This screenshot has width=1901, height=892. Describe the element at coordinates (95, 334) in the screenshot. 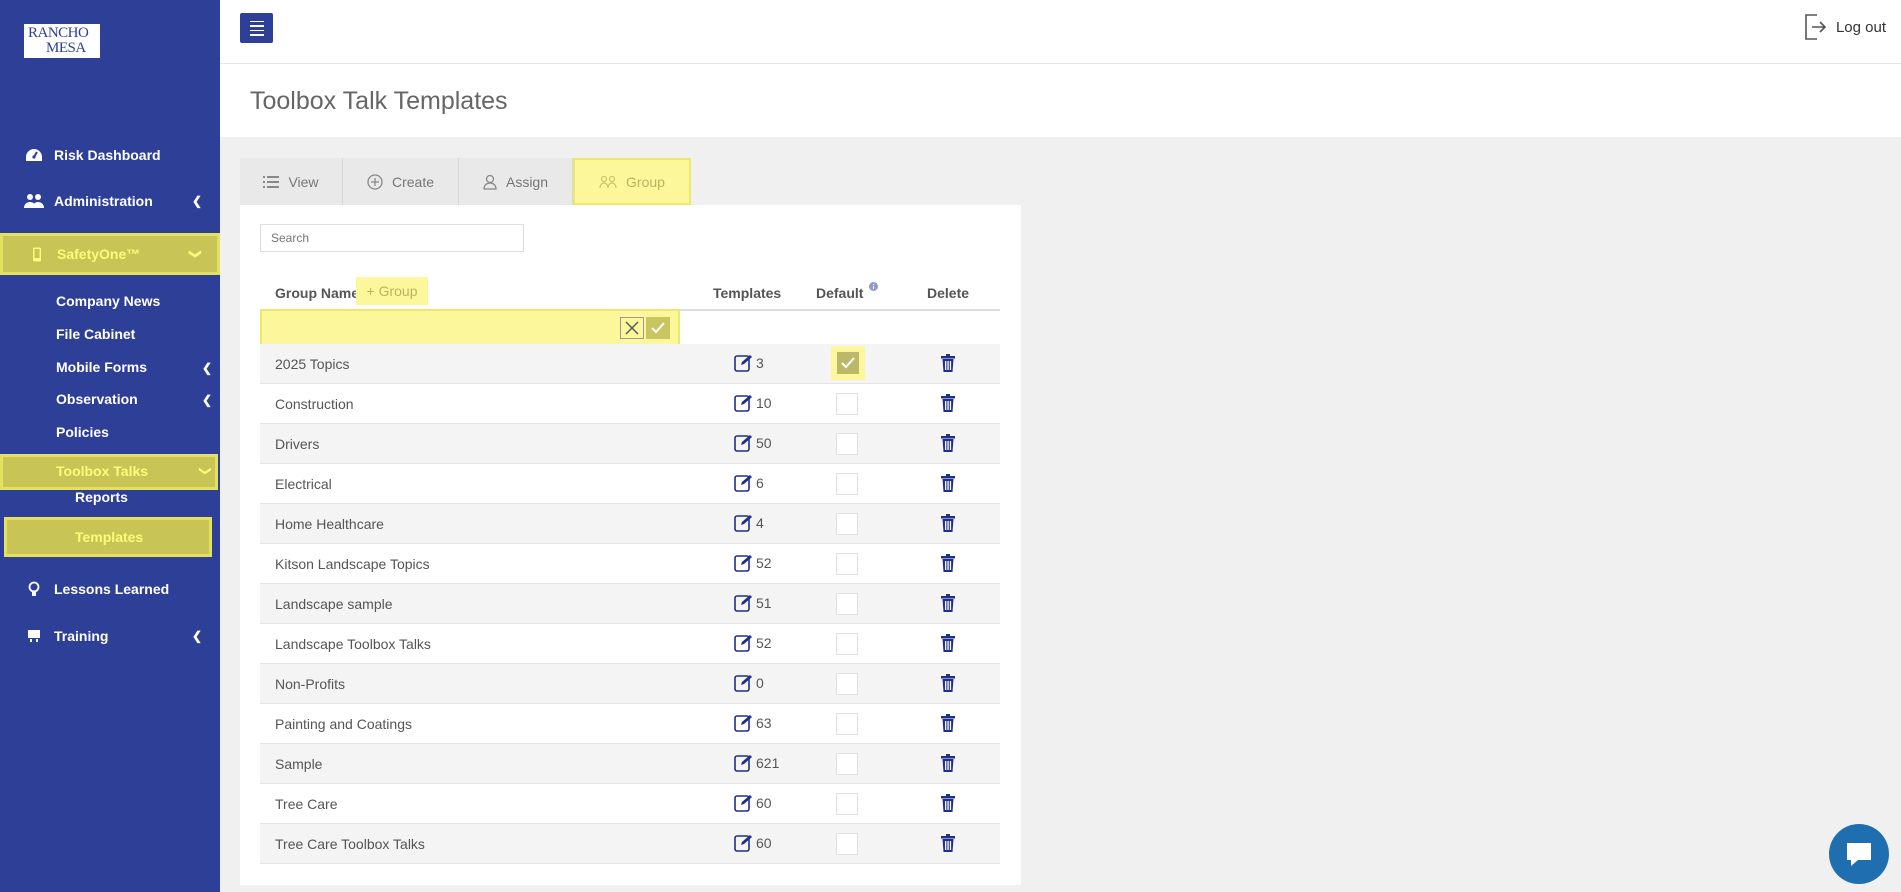

I see `sidebar-item-file-cabinet: File Cabinet` at that location.